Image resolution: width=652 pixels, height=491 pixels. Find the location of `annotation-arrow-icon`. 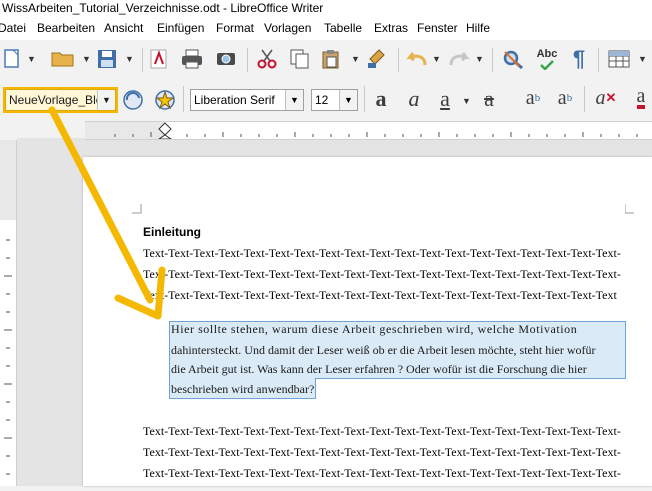

annotation-arrow-icon is located at coordinates (107, 213).